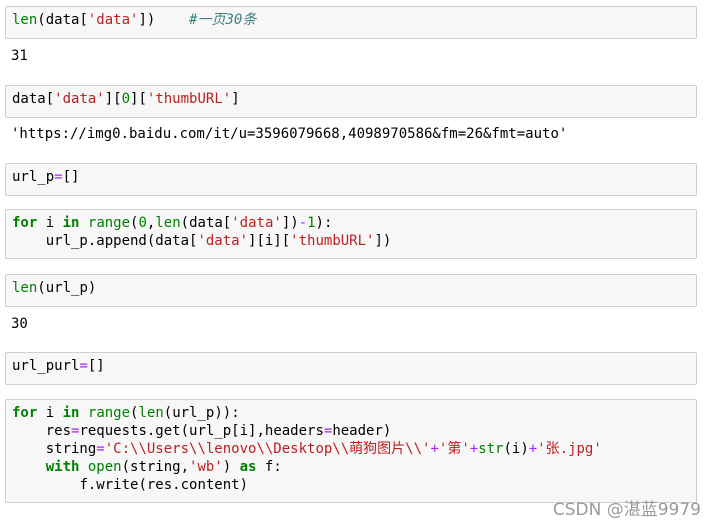 The height and width of the screenshot is (527, 715). I want to click on output-cell-5: 30, so click(19, 324).